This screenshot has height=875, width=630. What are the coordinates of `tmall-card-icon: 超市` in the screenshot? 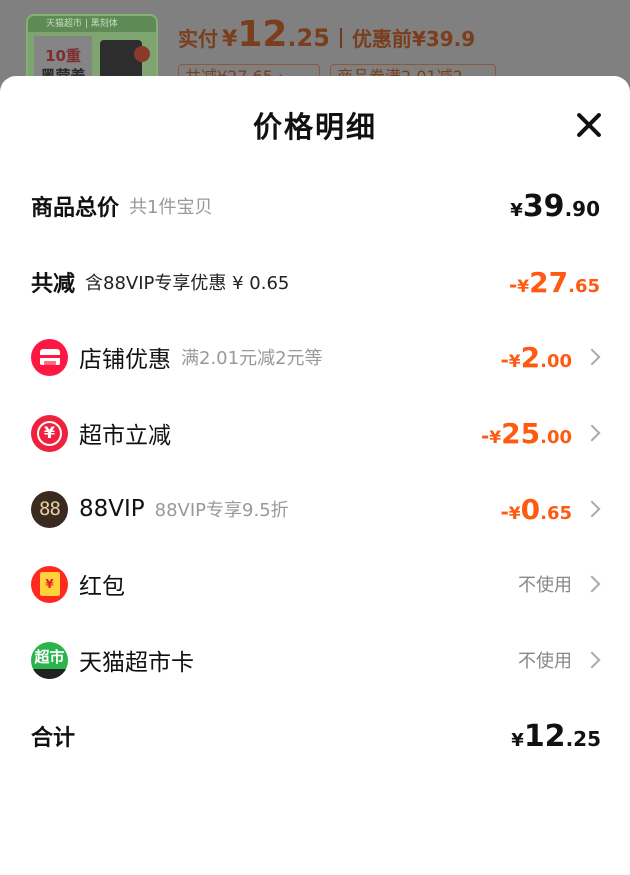 It's located at (49, 660).